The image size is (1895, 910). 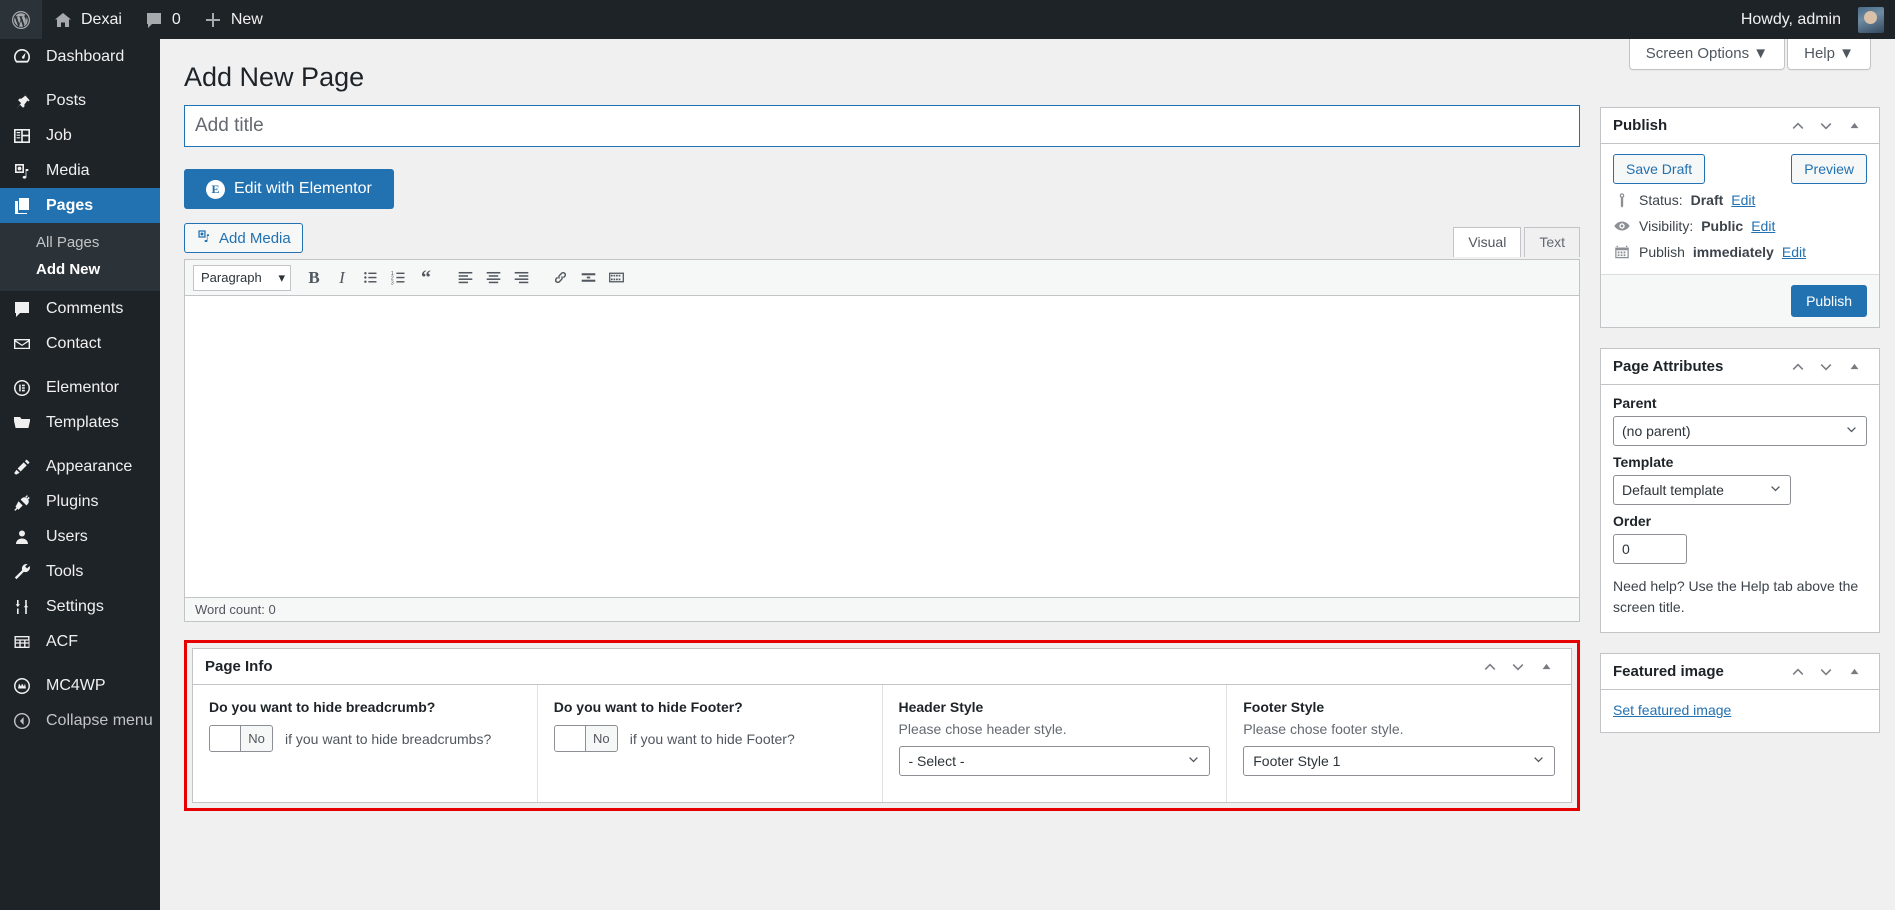 What do you see at coordinates (80, 170) in the screenshot?
I see `sidebar-item-media: Media` at bounding box center [80, 170].